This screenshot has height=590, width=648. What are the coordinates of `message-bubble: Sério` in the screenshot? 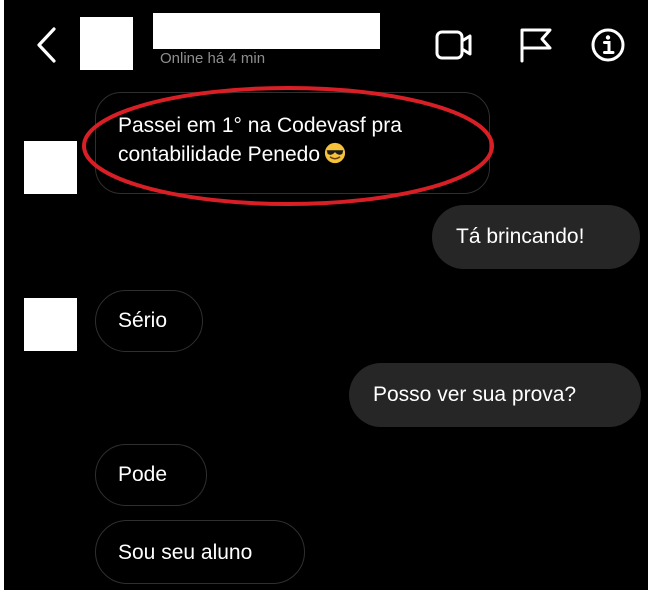 It's located at (149, 321).